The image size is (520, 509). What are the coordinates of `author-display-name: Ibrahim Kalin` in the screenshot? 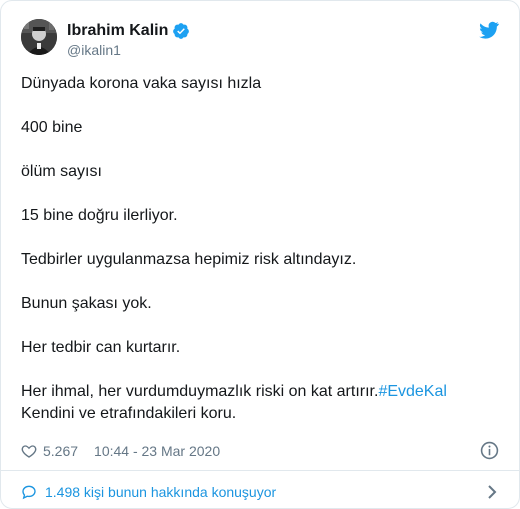 It's located at (117, 31).